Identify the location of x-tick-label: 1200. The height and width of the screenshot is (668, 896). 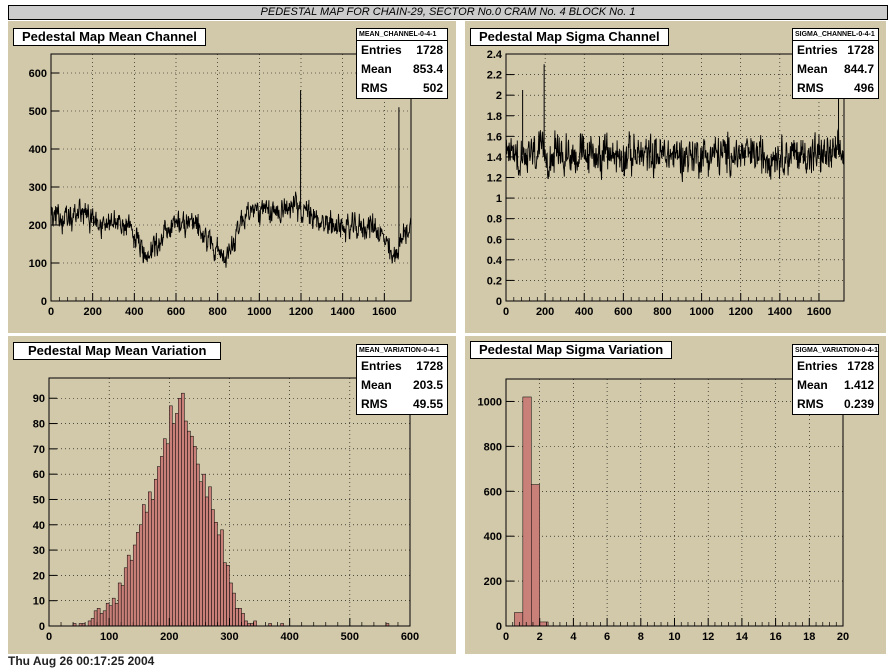
(301, 312).